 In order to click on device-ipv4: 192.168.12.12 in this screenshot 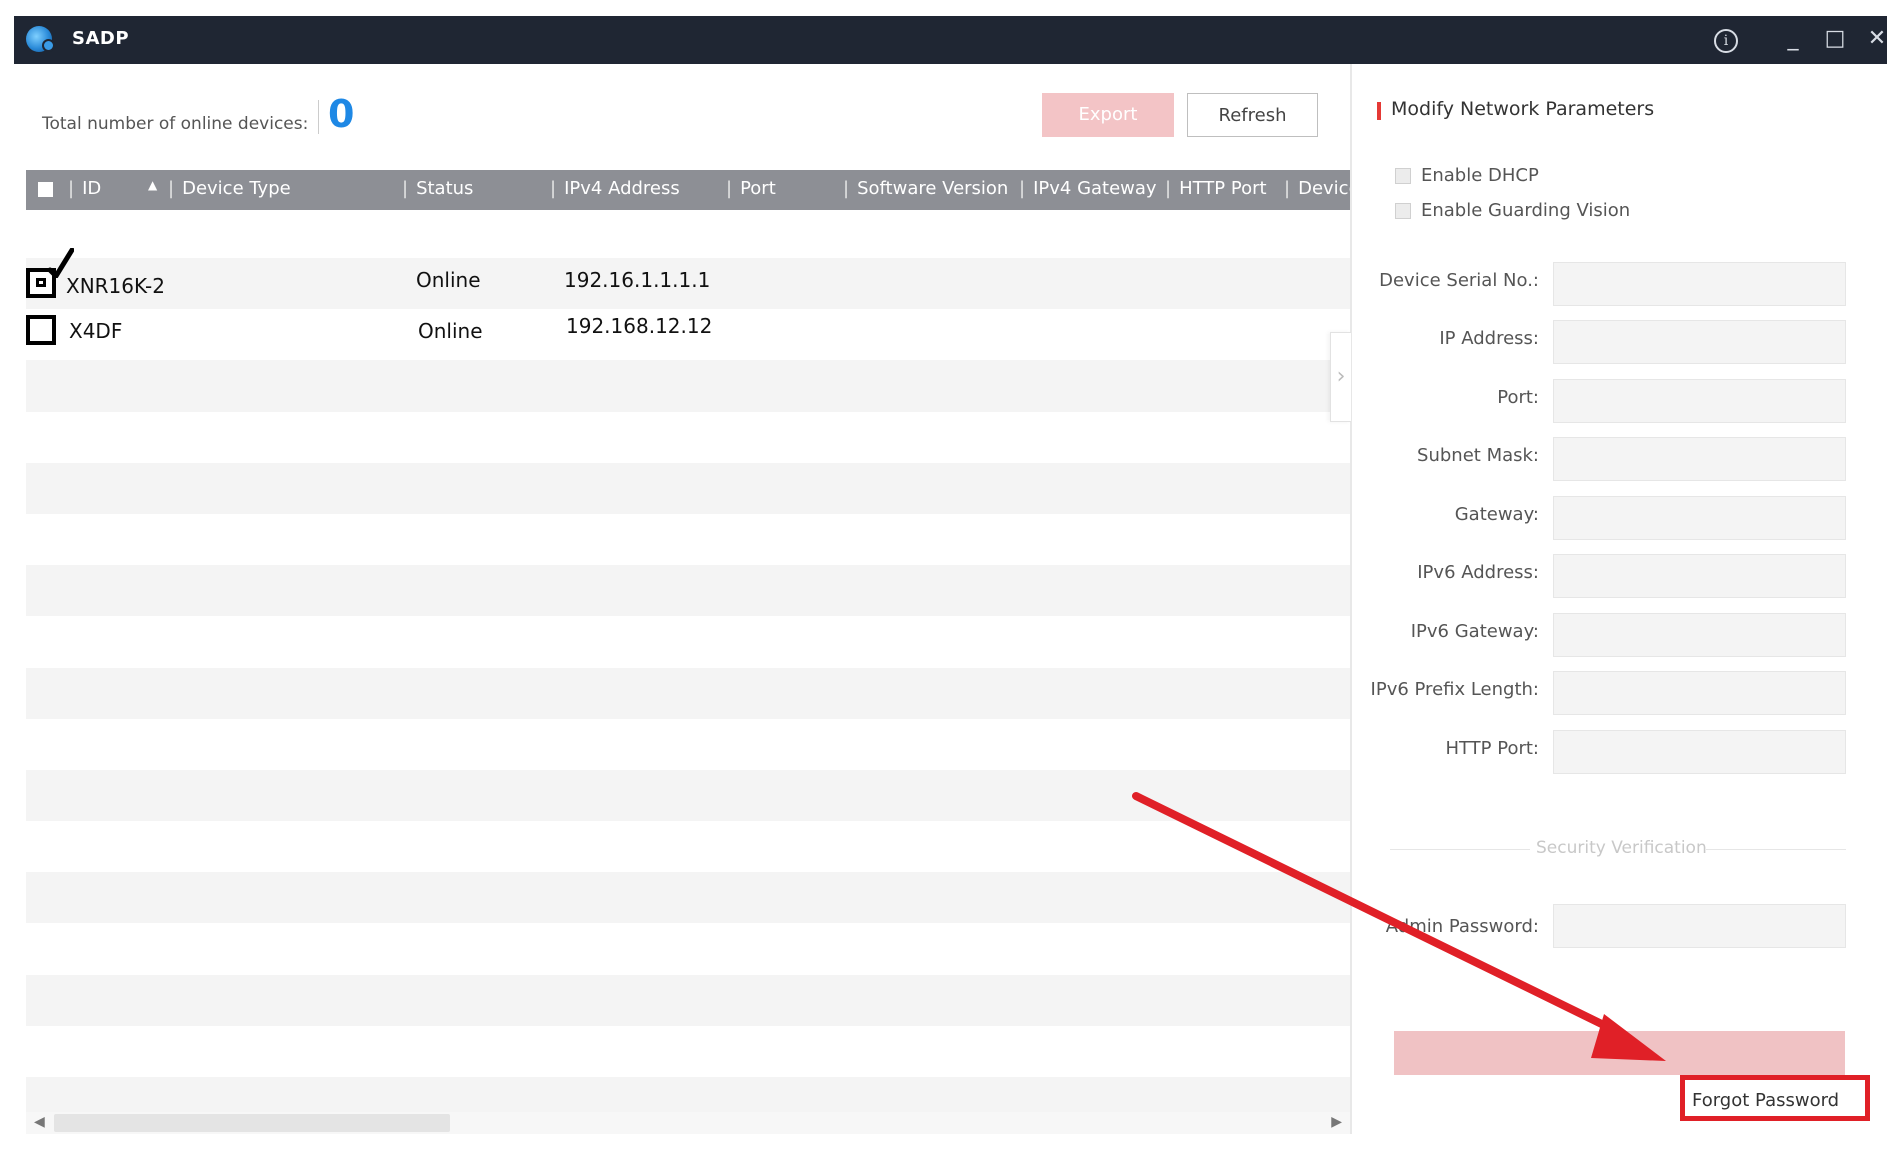, I will do `click(639, 326)`.